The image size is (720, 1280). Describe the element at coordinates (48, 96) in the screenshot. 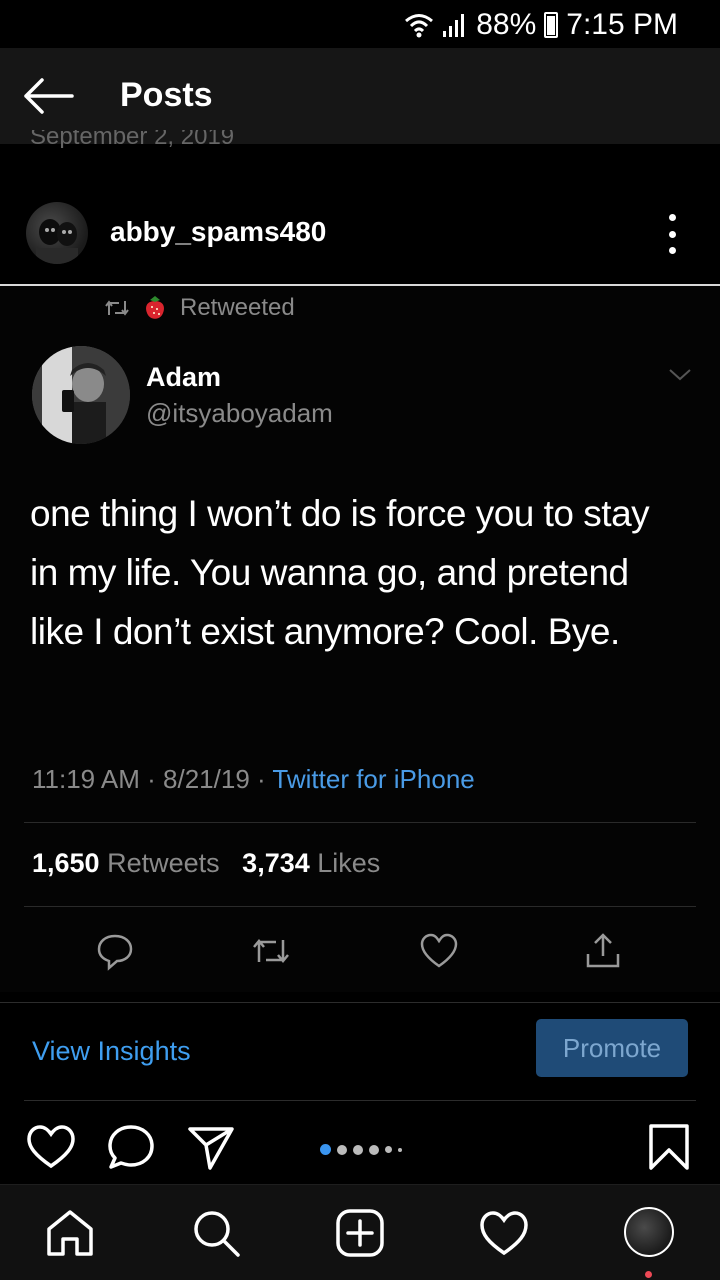

I see `back-arrow-icon` at that location.